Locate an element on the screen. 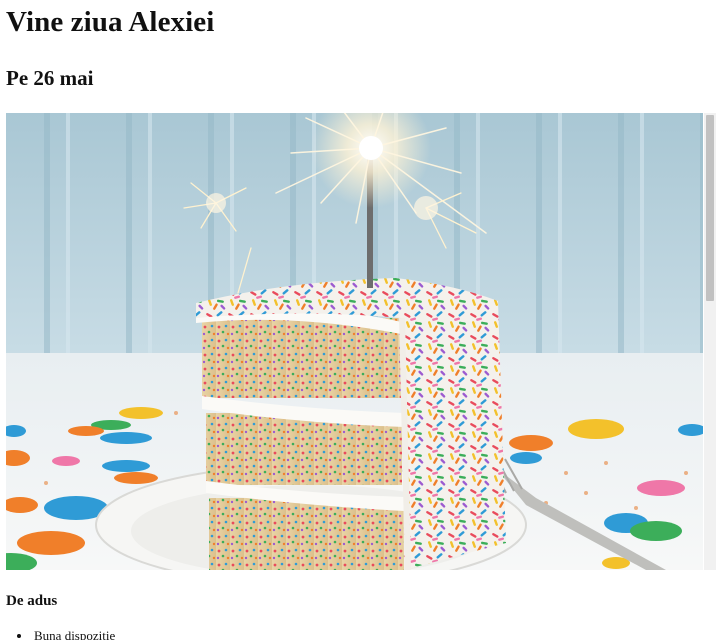  photo-scrollbar is located at coordinates (710, 341).